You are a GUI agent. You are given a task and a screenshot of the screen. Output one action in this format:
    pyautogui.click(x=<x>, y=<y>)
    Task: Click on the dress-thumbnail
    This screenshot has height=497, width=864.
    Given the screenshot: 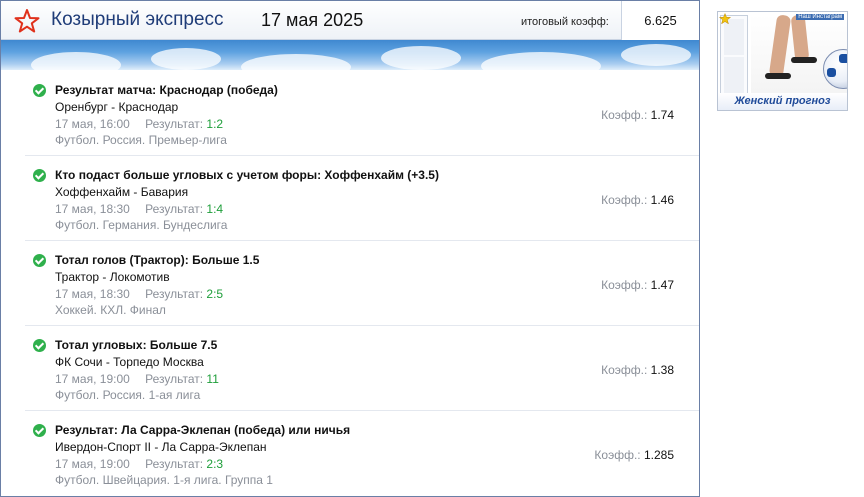 What is the action you would take?
    pyautogui.click(x=734, y=75)
    